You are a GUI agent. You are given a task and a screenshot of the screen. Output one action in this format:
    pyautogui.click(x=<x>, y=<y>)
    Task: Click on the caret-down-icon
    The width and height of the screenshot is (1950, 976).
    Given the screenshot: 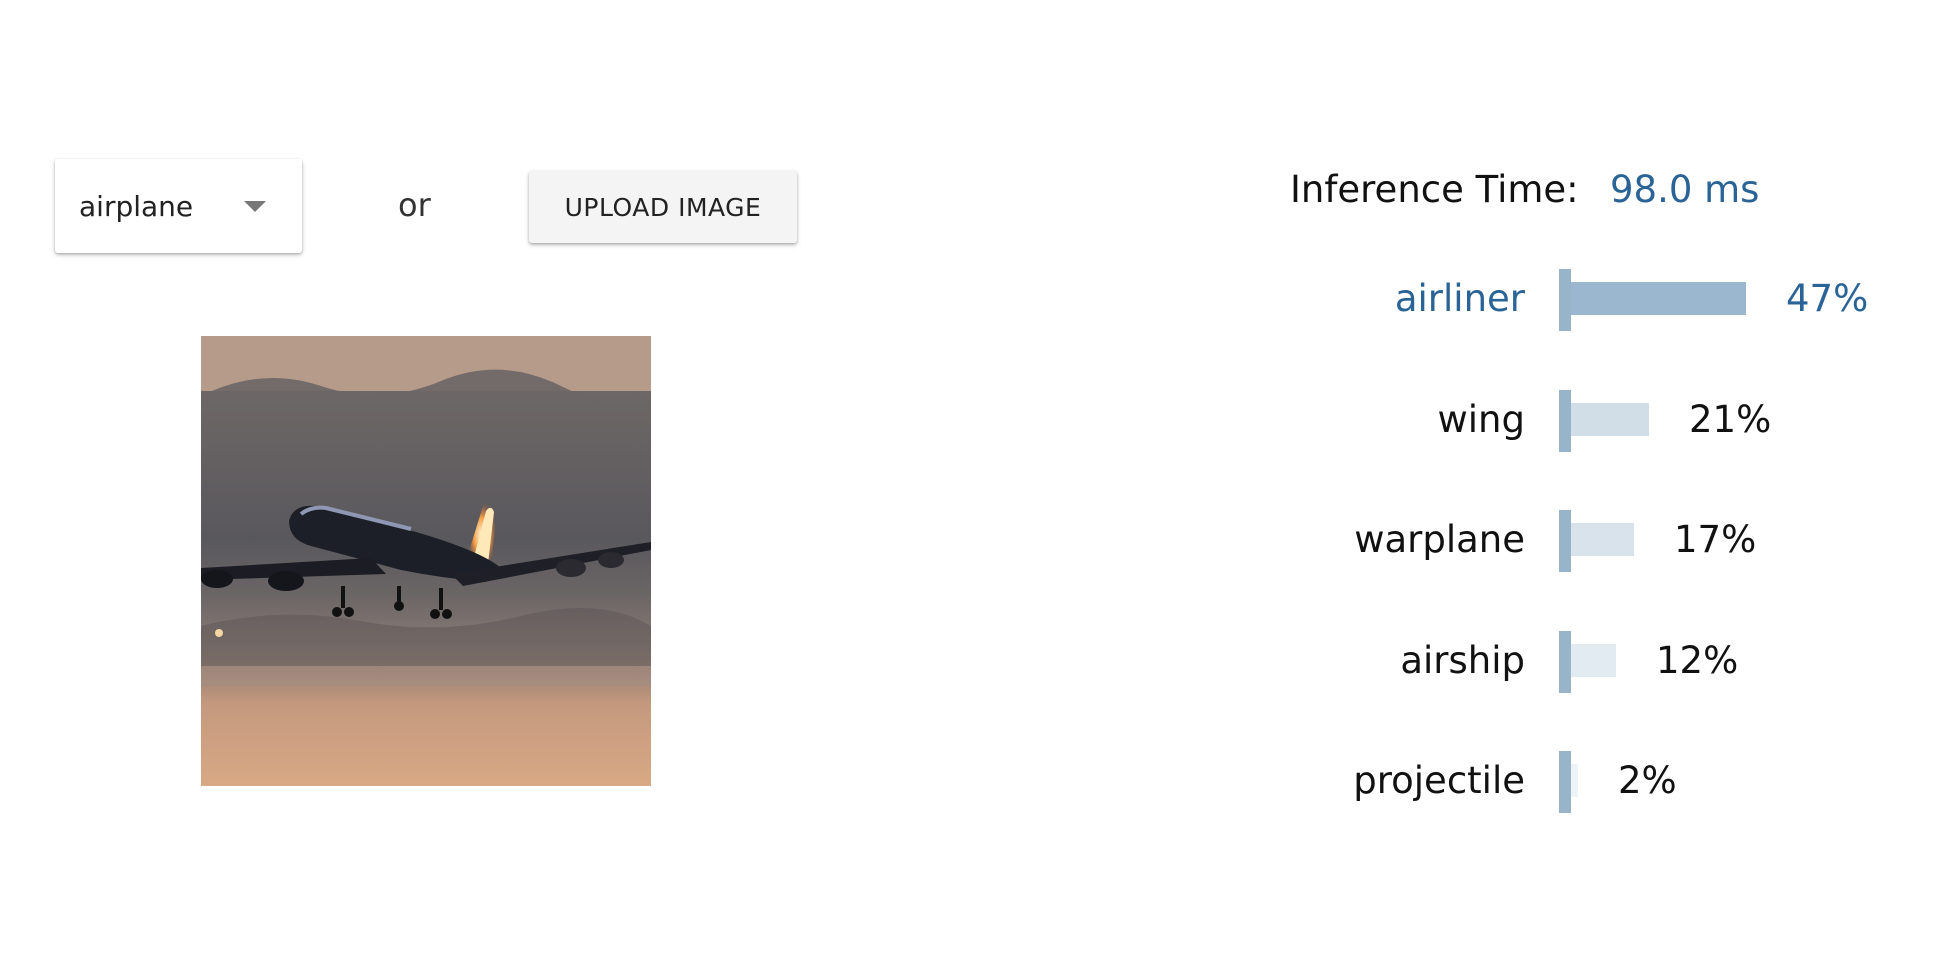 What is the action you would take?
    pyautogui.click(x=255, y=206)
    